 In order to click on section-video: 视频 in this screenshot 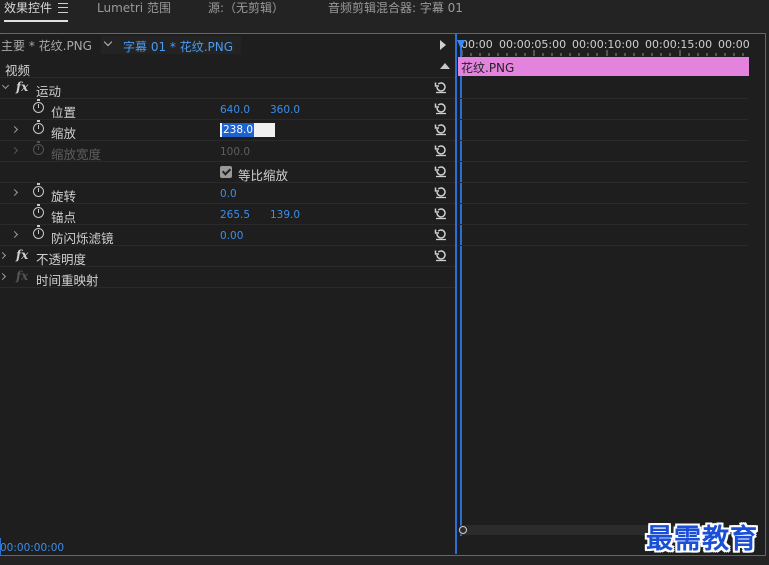, I will do `click(227, 67)`.